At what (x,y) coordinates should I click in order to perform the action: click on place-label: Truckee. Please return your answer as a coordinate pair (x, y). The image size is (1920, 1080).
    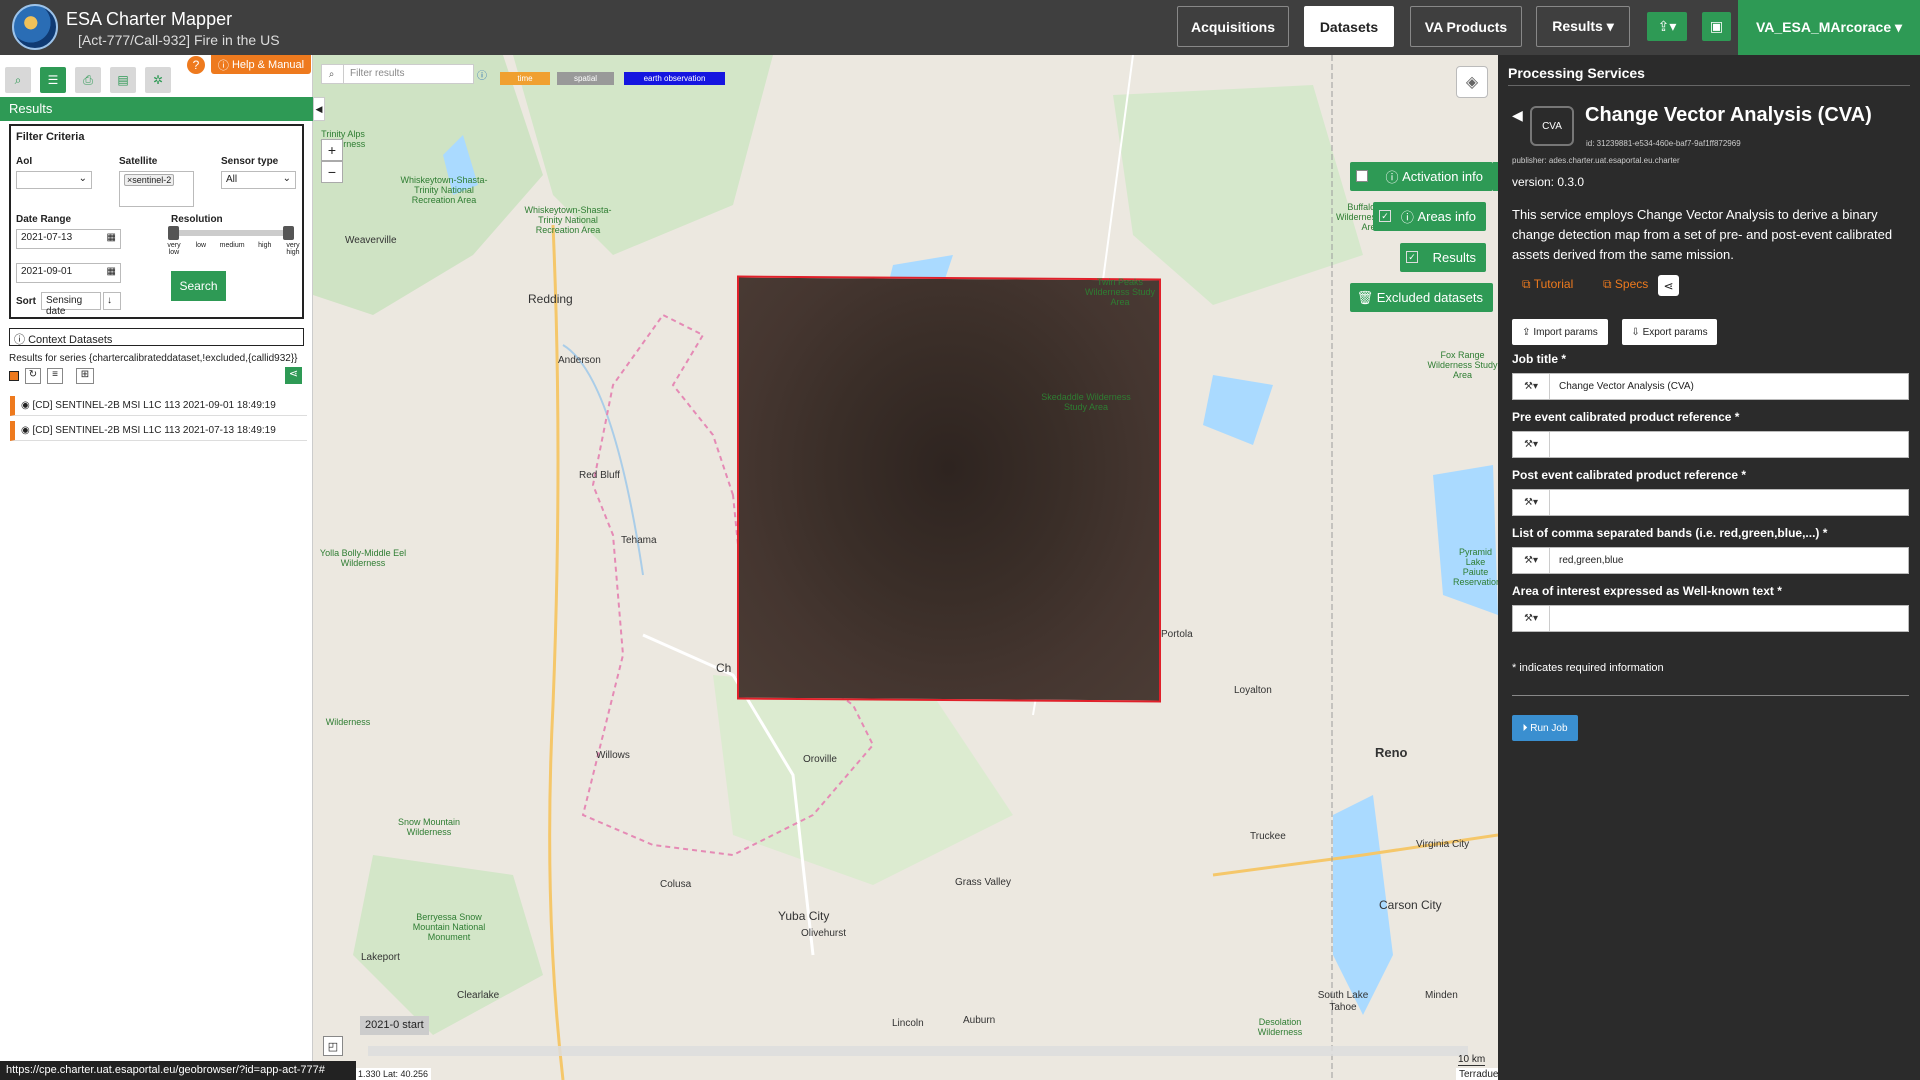
    Looking at the image, I should click on (1268, 836).